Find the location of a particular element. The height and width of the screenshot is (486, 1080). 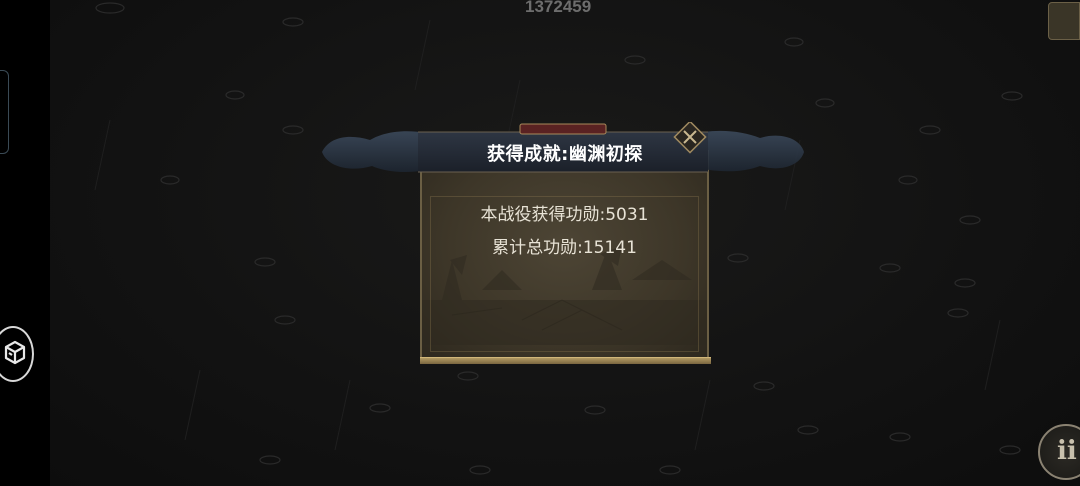

achievement-title: 获得成就:幽渊初探 is located at coordinates (565, 154).